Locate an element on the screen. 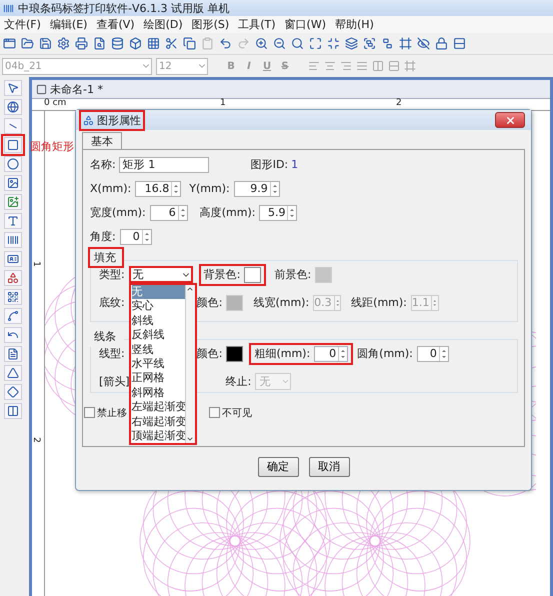 Image resolution: width=553 pixels, height=596 pixels. arc-icon is located at coordinates (13, 335).